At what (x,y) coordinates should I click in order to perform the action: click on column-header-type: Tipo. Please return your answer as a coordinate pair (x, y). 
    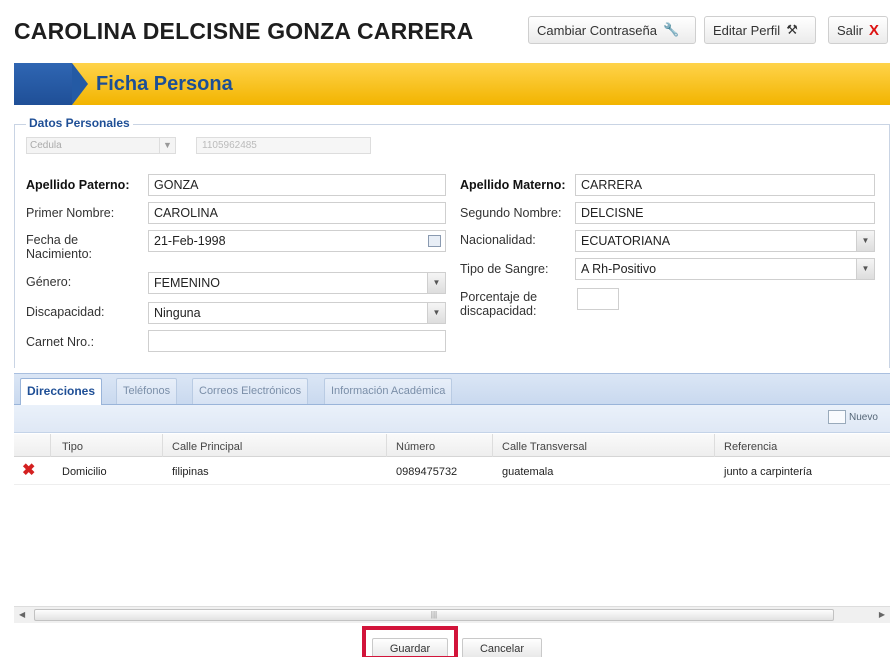
    Looking at the image, I should click on (72, 447).